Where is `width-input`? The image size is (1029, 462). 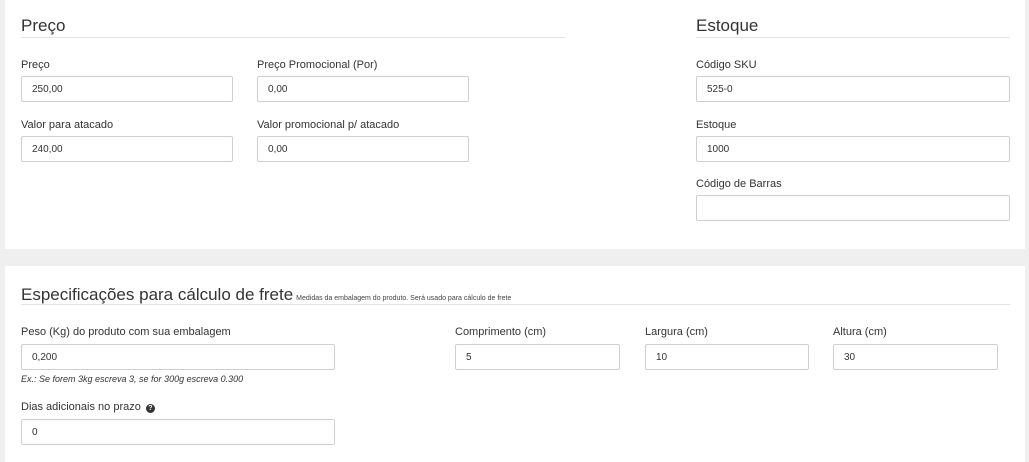
width-input is located at coordinates (727, 357).